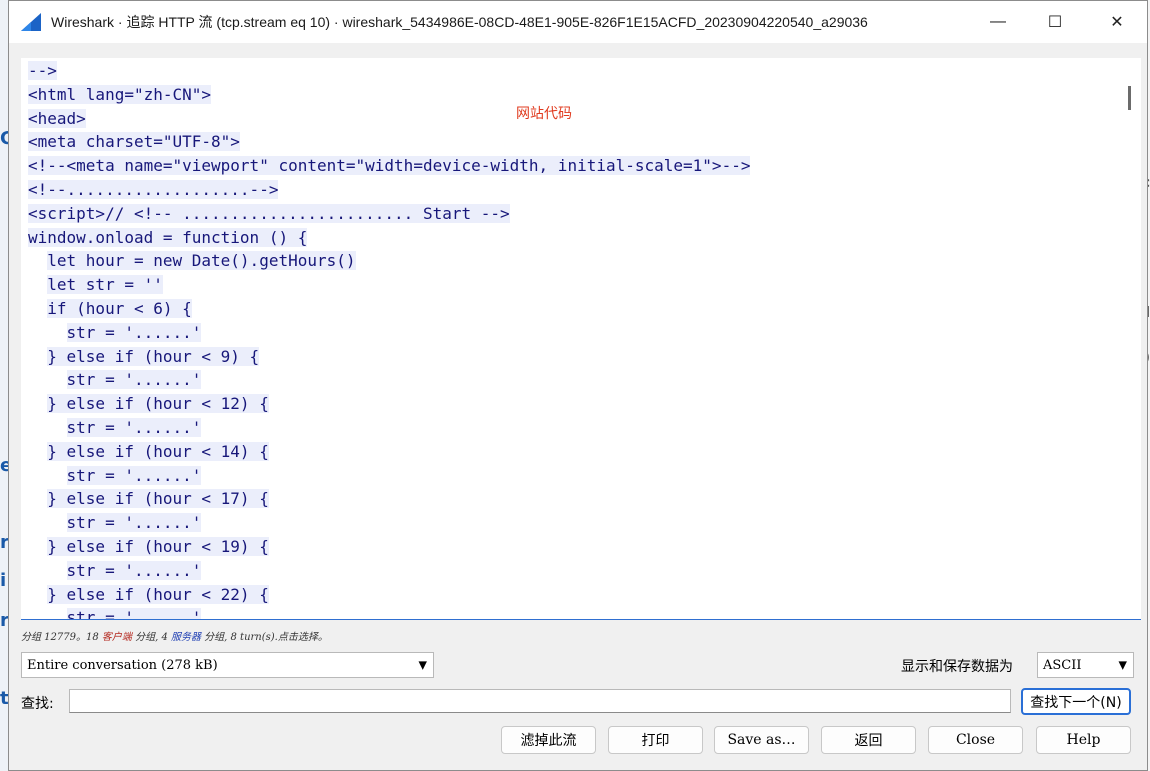 This screenshot has height=771, width=1150. Describe the element at coordinates (37, 704) in the screenshot. I see `find-label: 查找:` at that location.